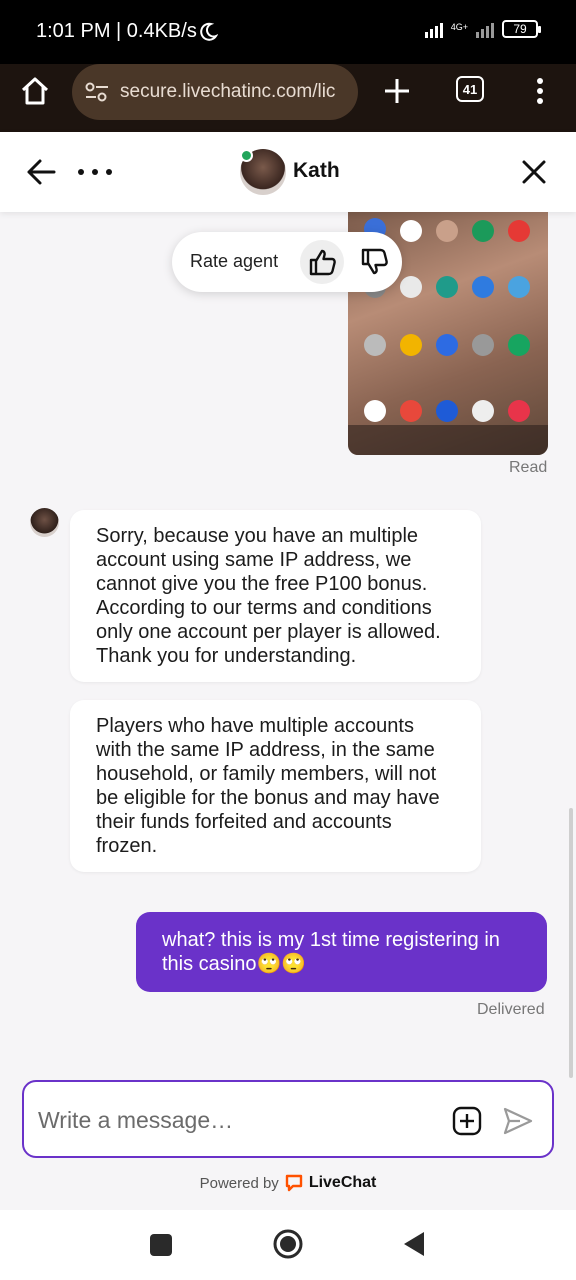 The image size is (576, 1280). What do you see at coordinates (343, 1183) in the screenshot?
I see `livechat-brand: LiveChat` at bounding box center [343, 1183].